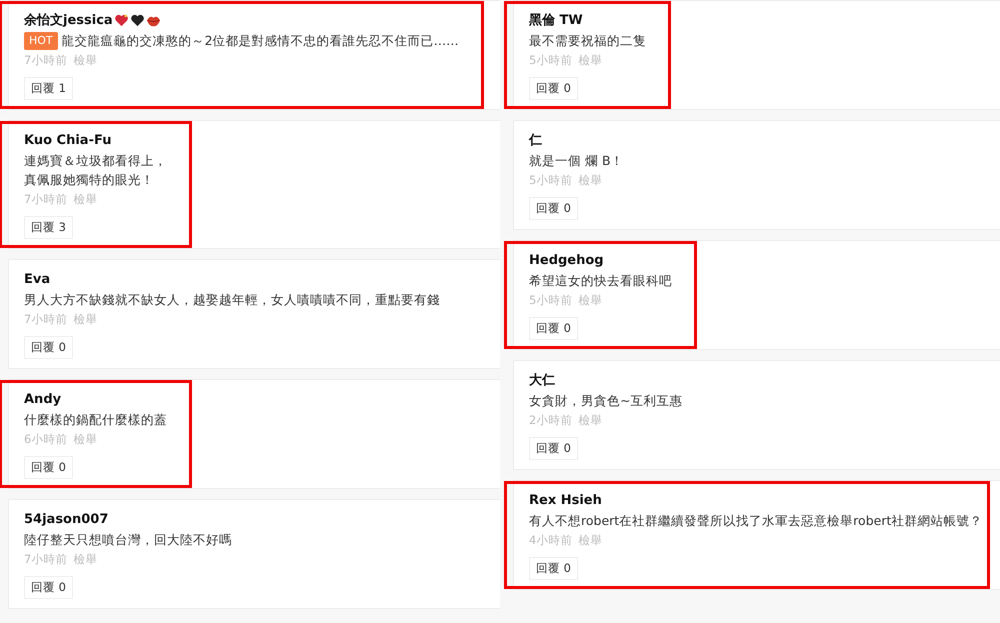 The height and width of the screenshot is (623, 1000). Describe the element at coordinates (232, 300) in the screenshot. I see `comment-text: 男人大方不缺錢就不缺女人，越娶越年輕，女人嘖嘖嘖不同，重點要有錢` at that location.